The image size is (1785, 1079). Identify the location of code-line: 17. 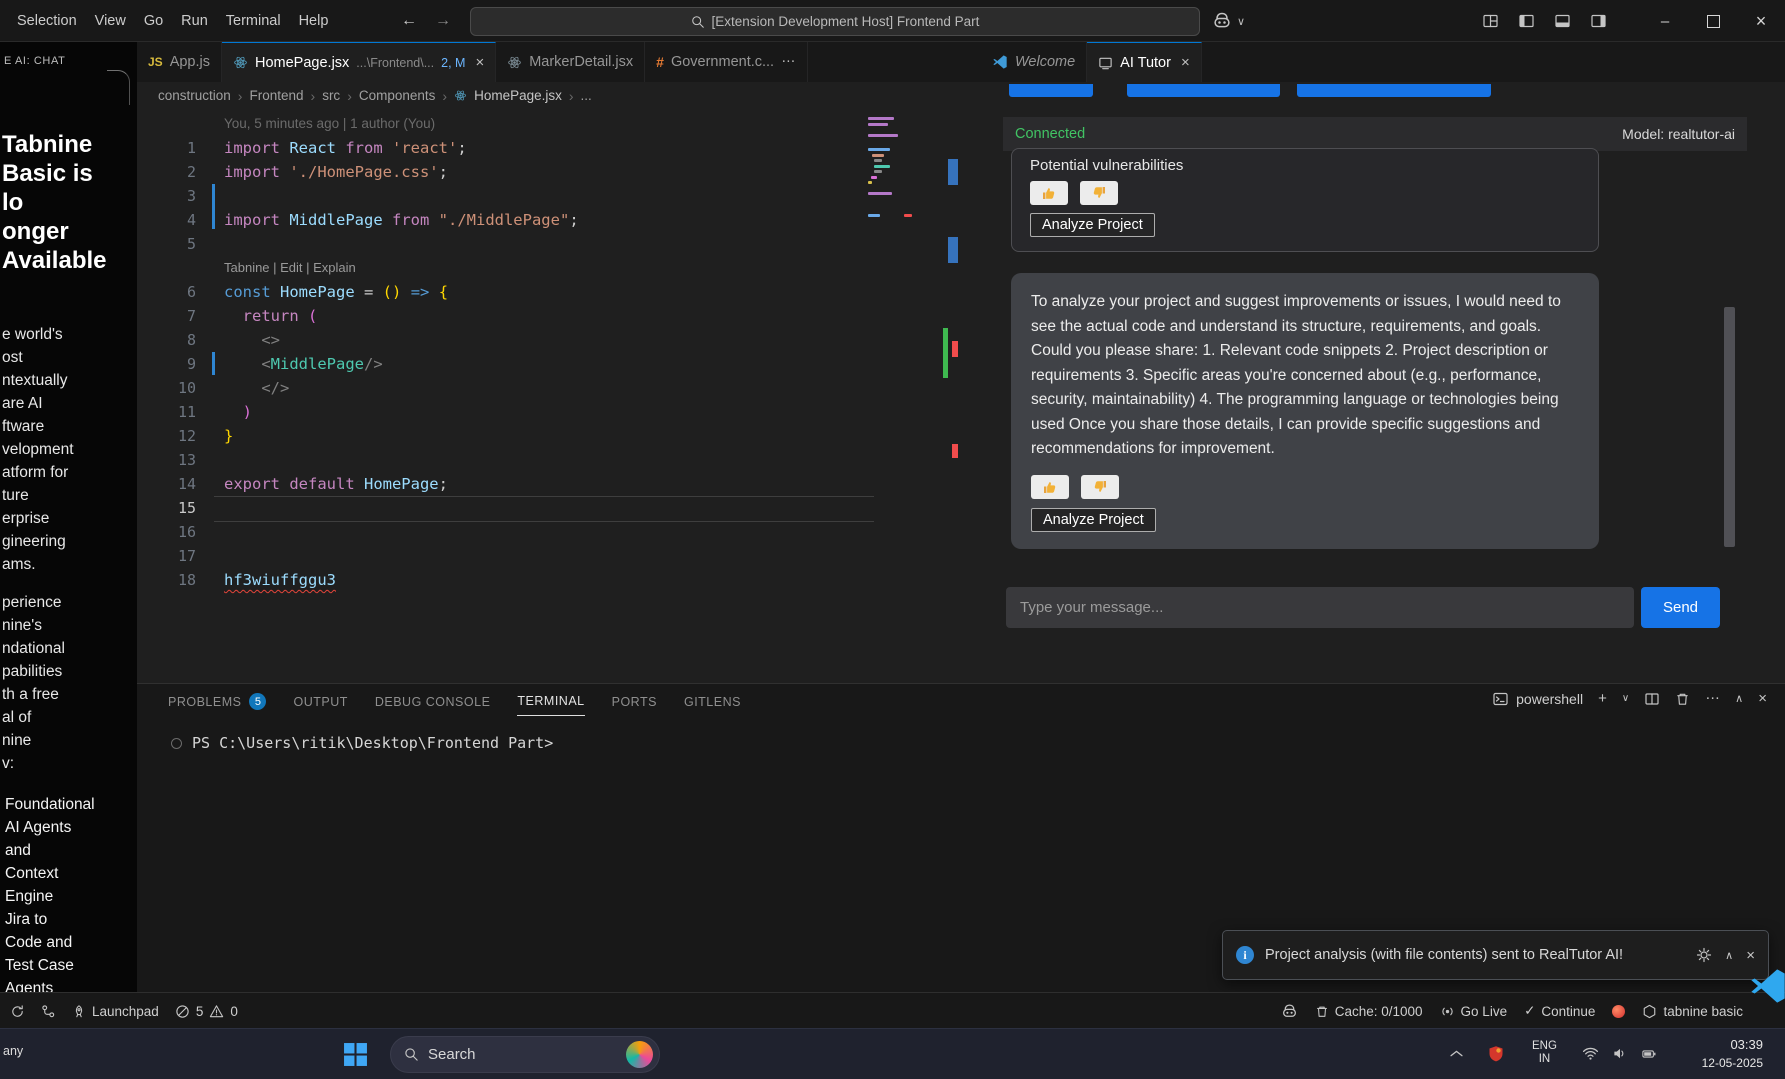
(559, 556).